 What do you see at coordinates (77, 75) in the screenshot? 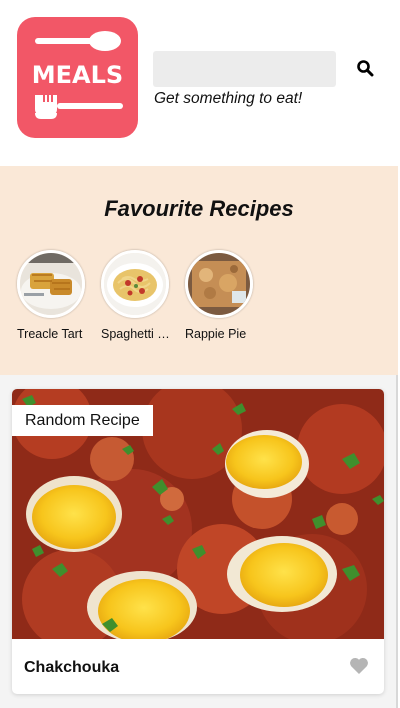
I see `logo-text: MEALS` at bounding box center [77, 75].